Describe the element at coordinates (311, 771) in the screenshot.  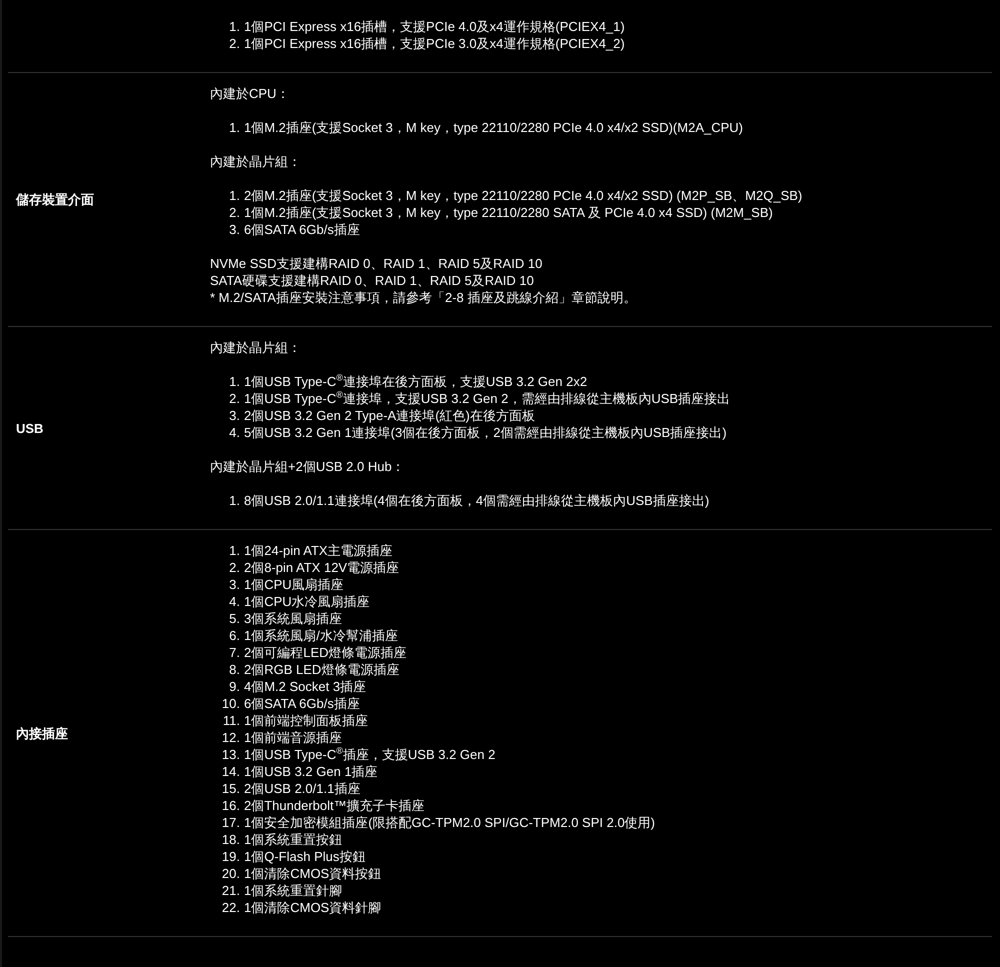
I see `list-item-text: 1個USB 3.2 Gen 1插座` at that location.